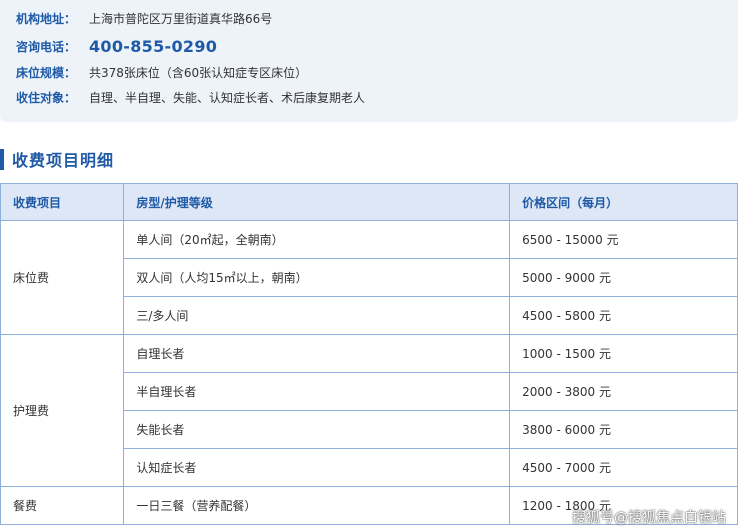 Image resolution: width=740 pixels, height=531 pixels. What do you see at coordinates (46, 97) in the screenshot?
I see `admission-label: 收住对象：` at bounding box center [46, 97].